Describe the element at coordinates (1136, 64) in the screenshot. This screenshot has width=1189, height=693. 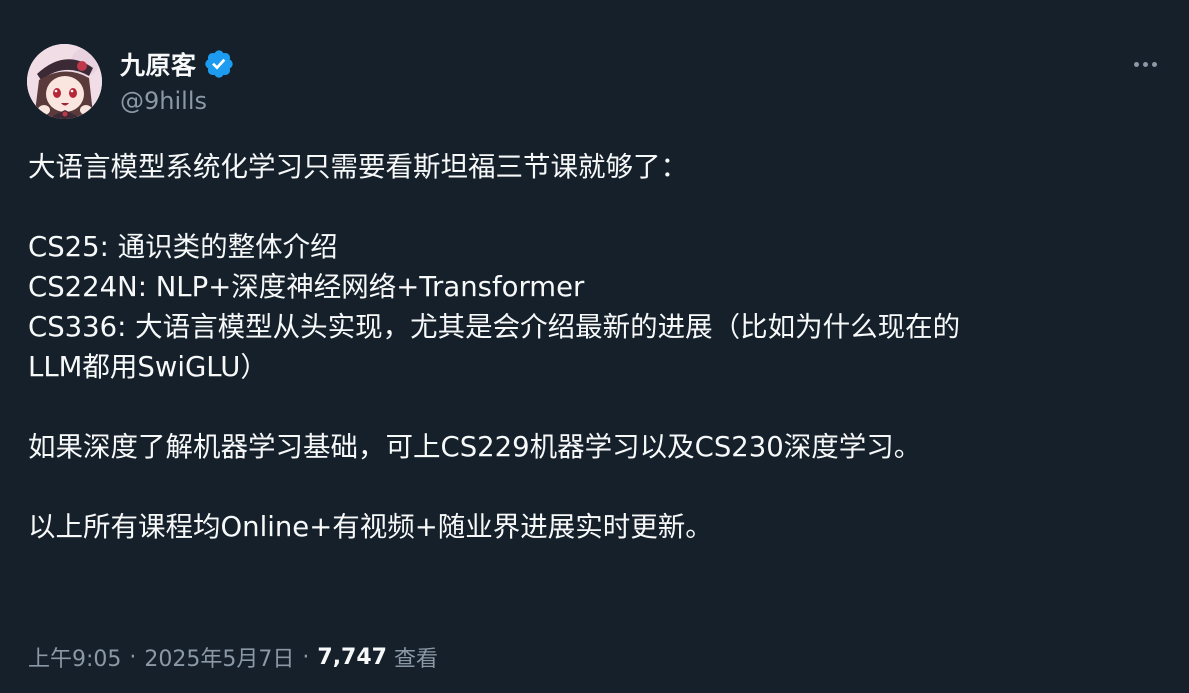
I see `more-horizontal-icon` at that location.